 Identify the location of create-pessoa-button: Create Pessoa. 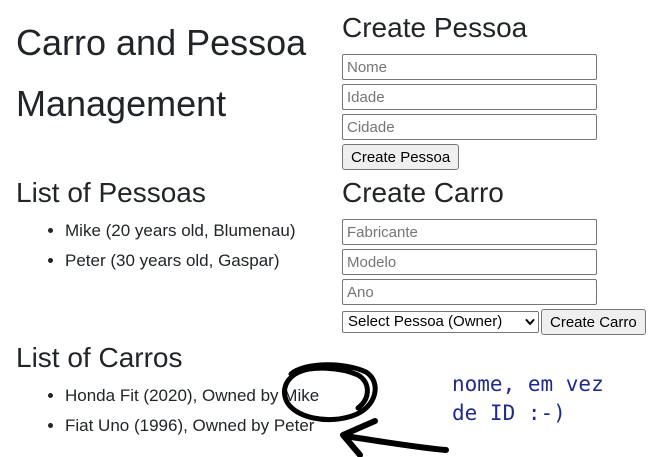
(401, 157).